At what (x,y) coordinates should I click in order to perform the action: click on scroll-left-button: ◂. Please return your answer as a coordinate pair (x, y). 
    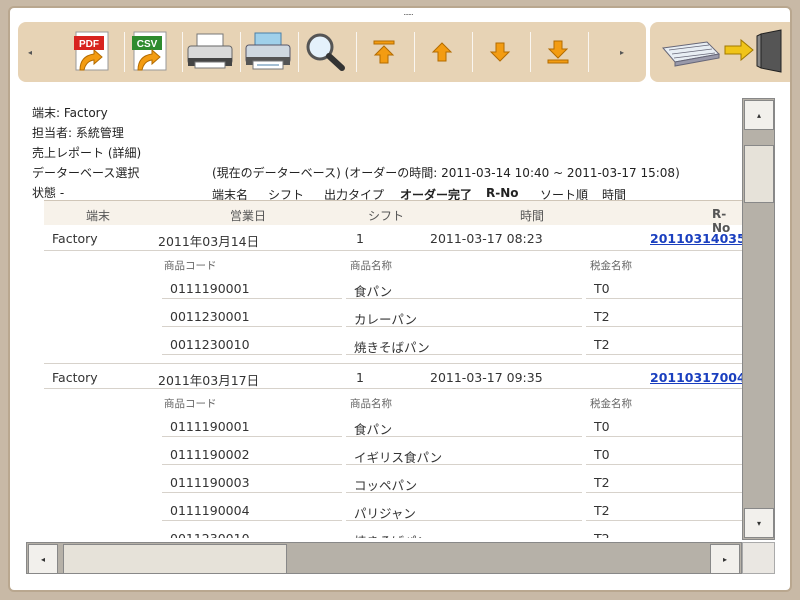
    Looking at the image, I should click on (43, 559).